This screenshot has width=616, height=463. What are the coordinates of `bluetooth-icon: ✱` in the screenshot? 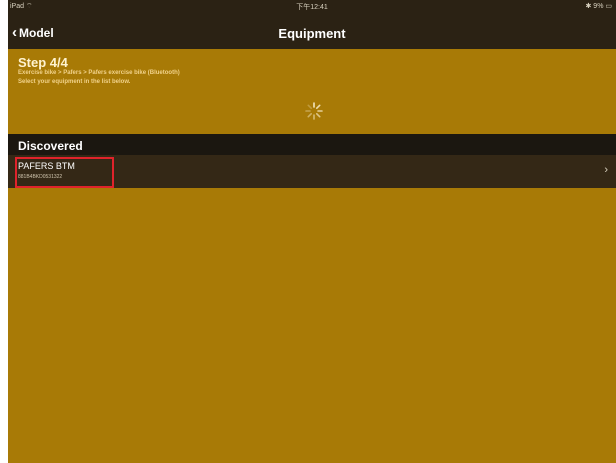 It's located at (588, 6).